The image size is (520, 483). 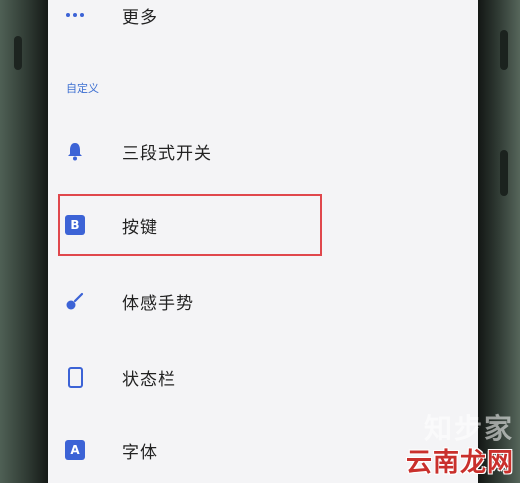 What do you see at coordinates (140, 17) in the screenshot?
I see `menu-item-label: 更多` at bounding box center [140, 17].